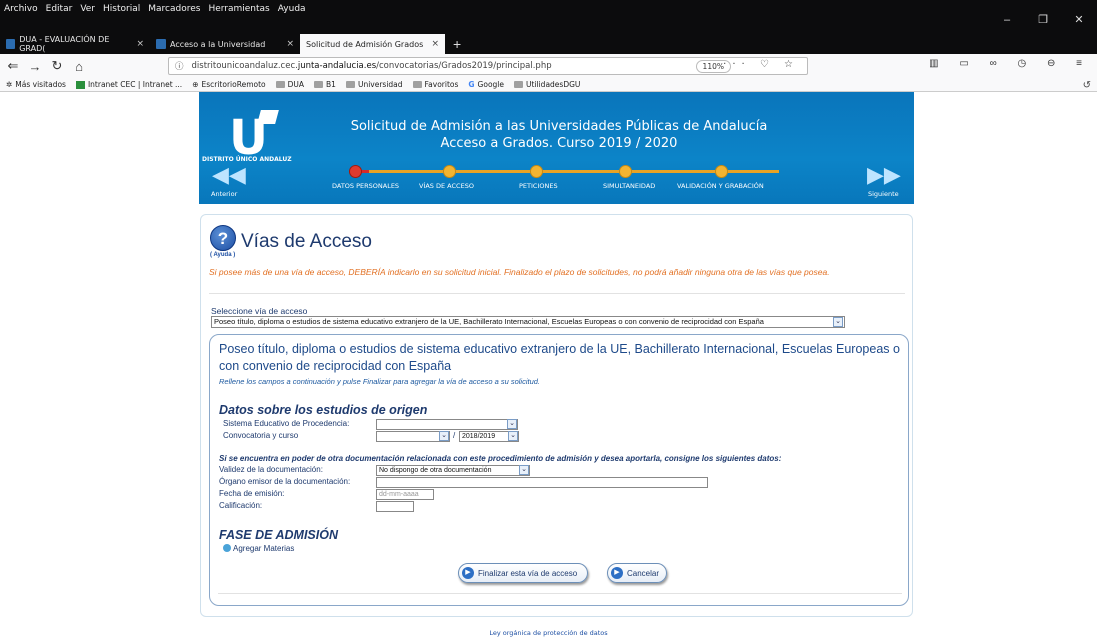 This screenshot has width=1097, height=640. Describe the element at coordinates (289, 84) in the screenshot. I see `bookmark-dua: DUA` at that location.